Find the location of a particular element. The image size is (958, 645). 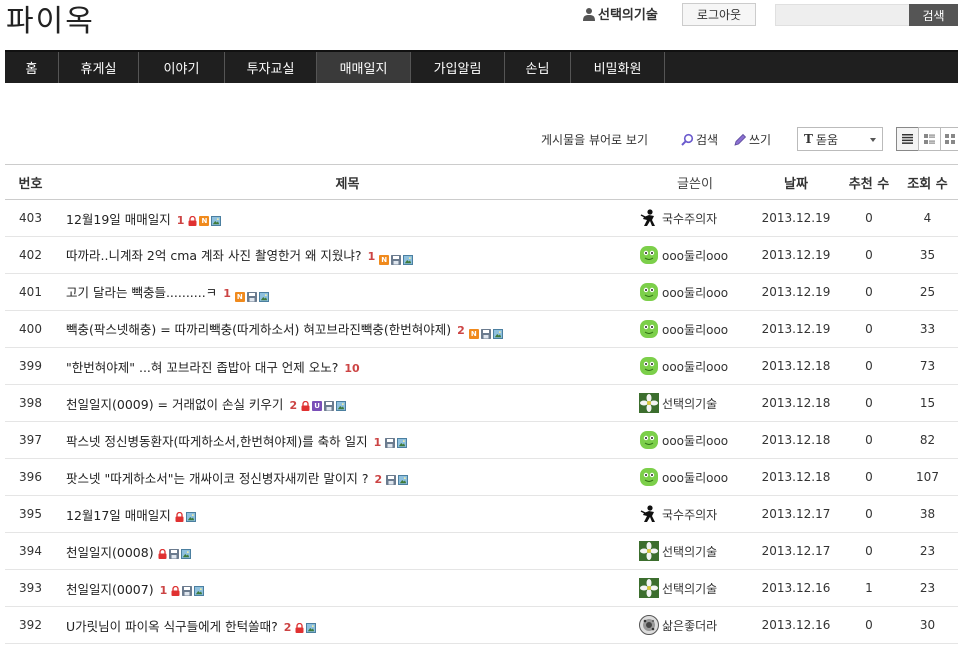

author-name: ooo둘리ooo is located at coordinates (695, 292).